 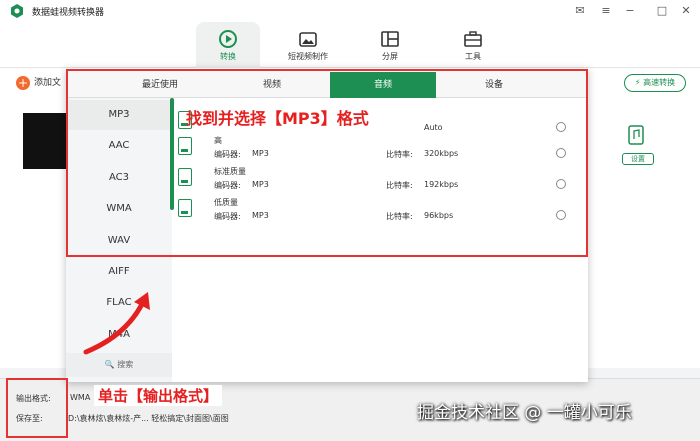 I want to click on format-item-aiff: AIFF, so click(x=119, y=272).